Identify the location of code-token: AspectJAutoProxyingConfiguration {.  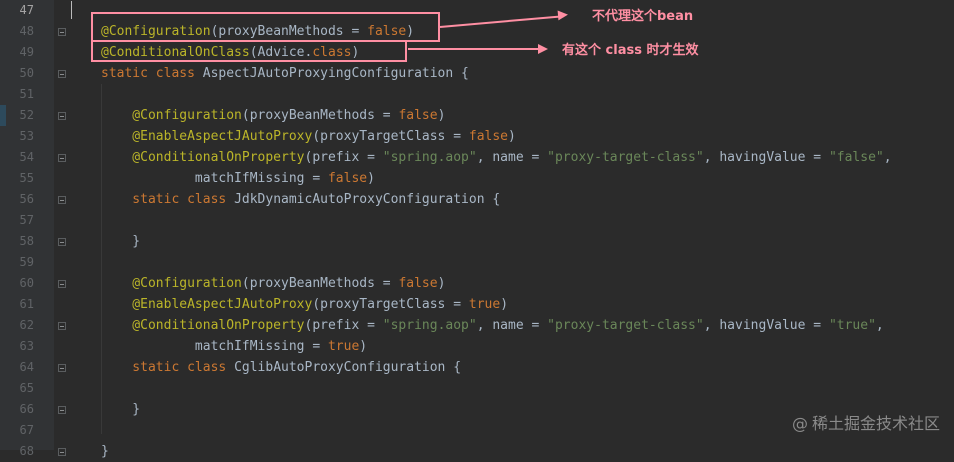
(335, 73).